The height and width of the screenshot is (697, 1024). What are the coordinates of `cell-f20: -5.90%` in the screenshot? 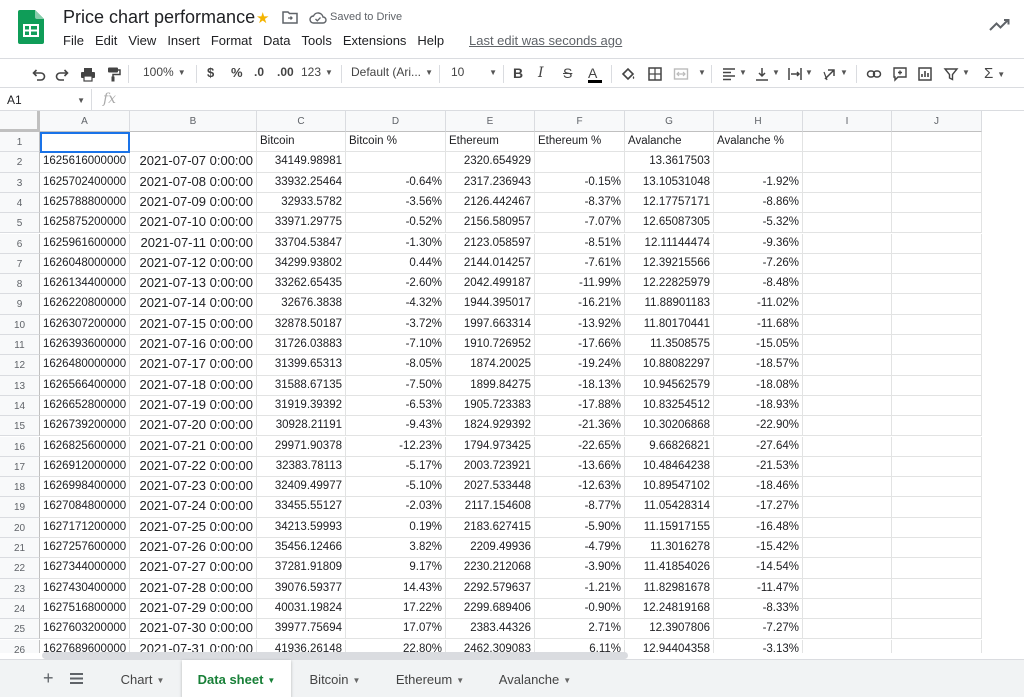 It's located at (580, 527).